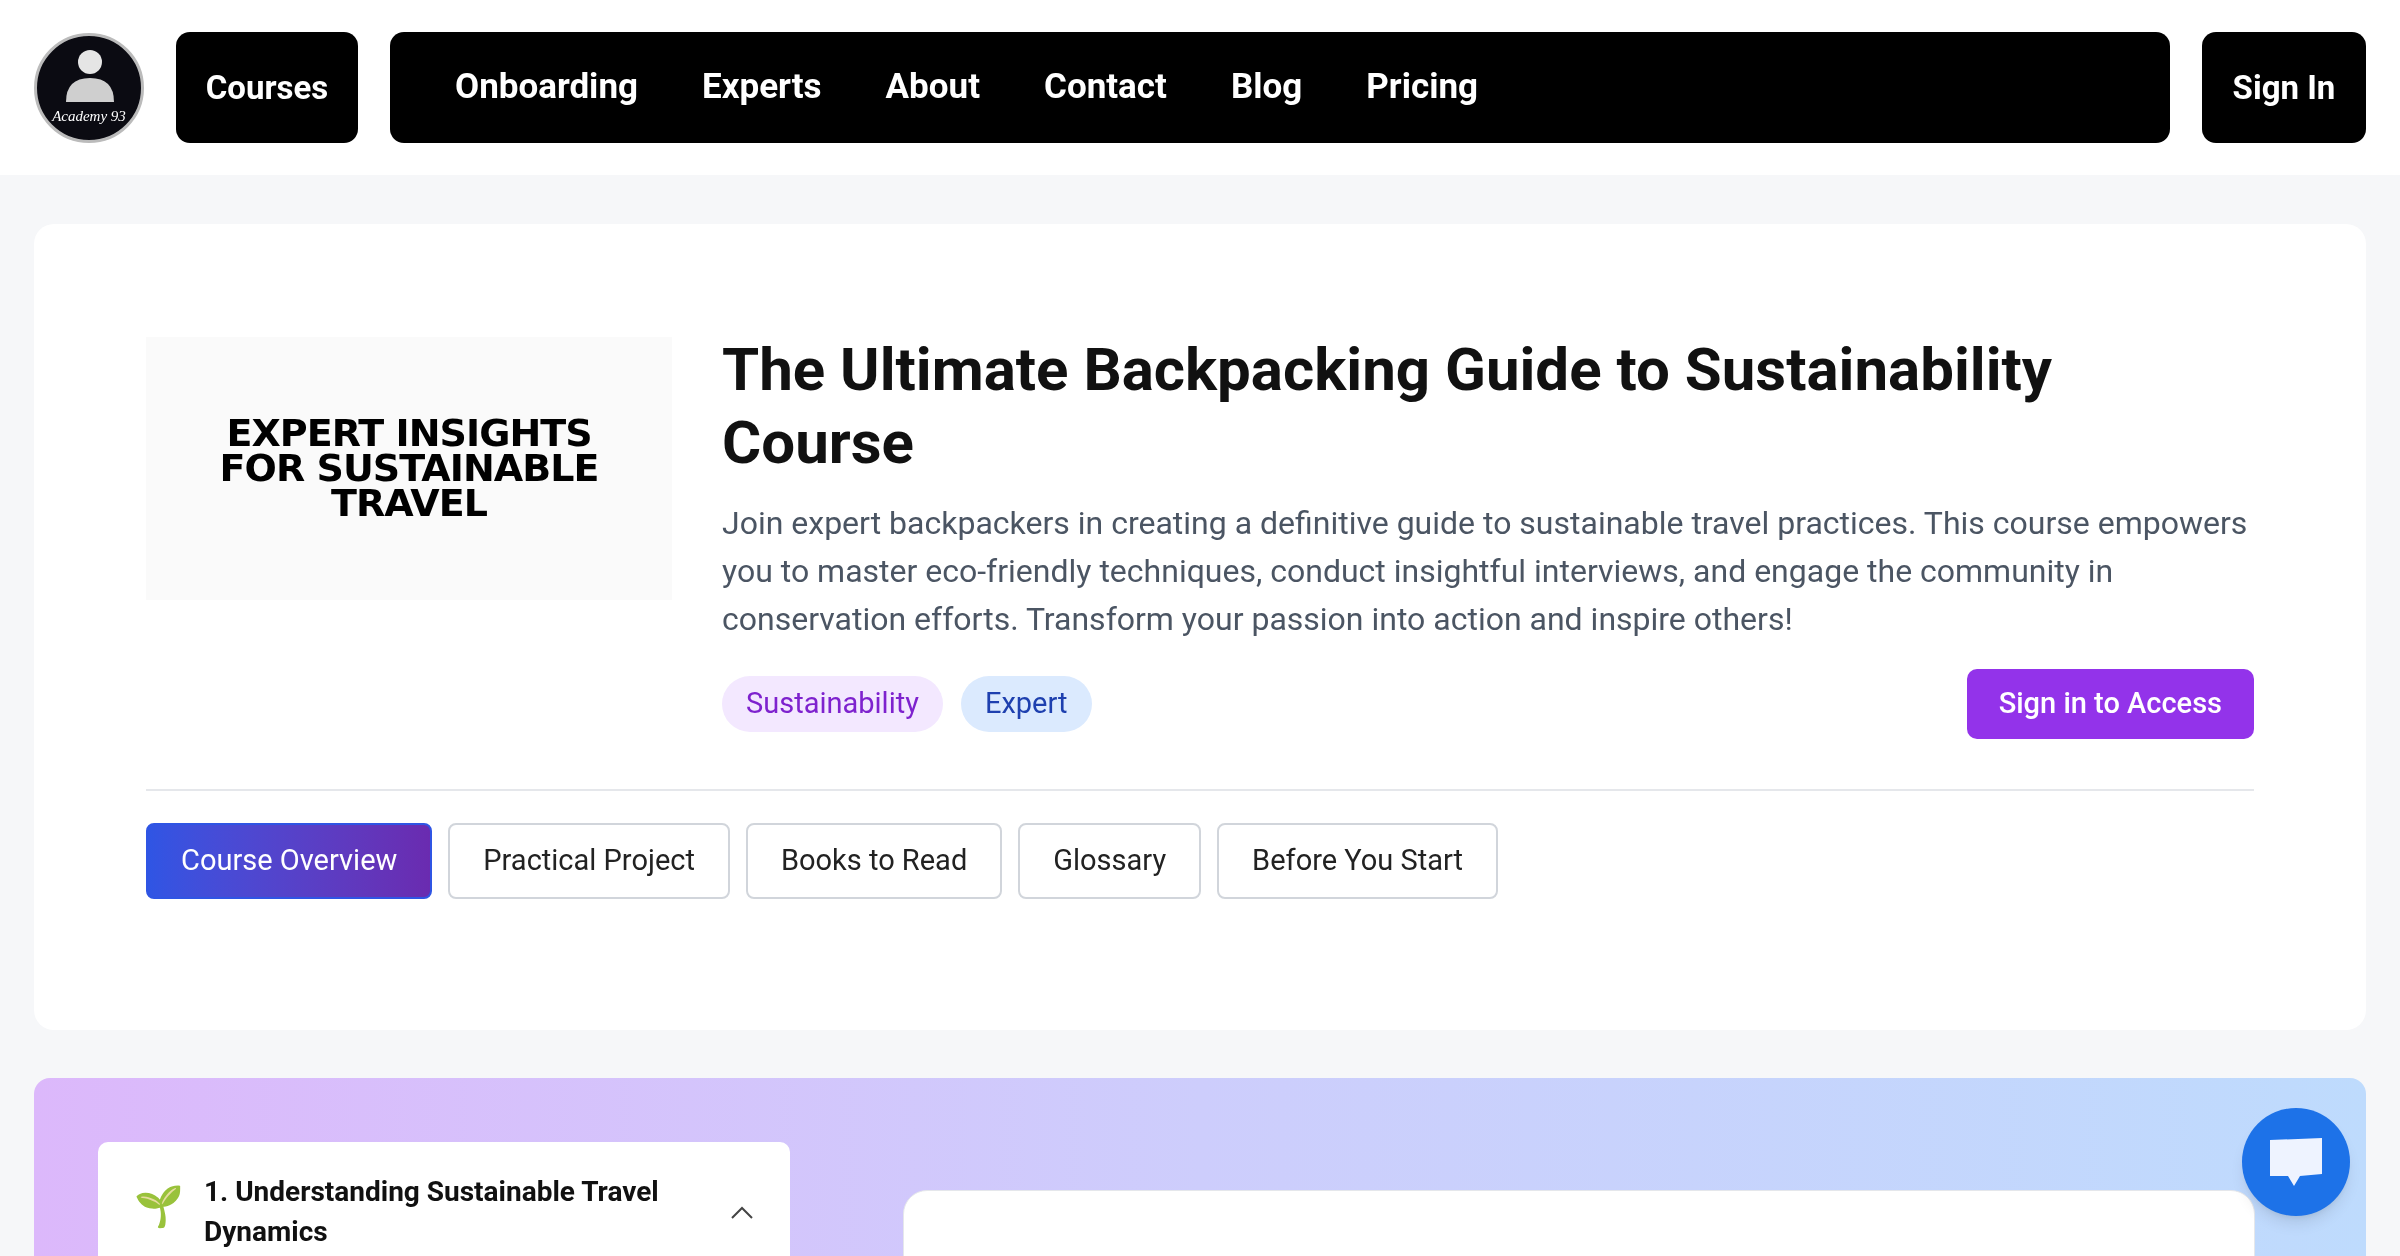 Image resolution: width=2400 pixels, height=1256 pixels. What do you see at coordinates (832, 704) in the screenshot?
I see `tag: Sustainability` at bounding box center [832, 704].